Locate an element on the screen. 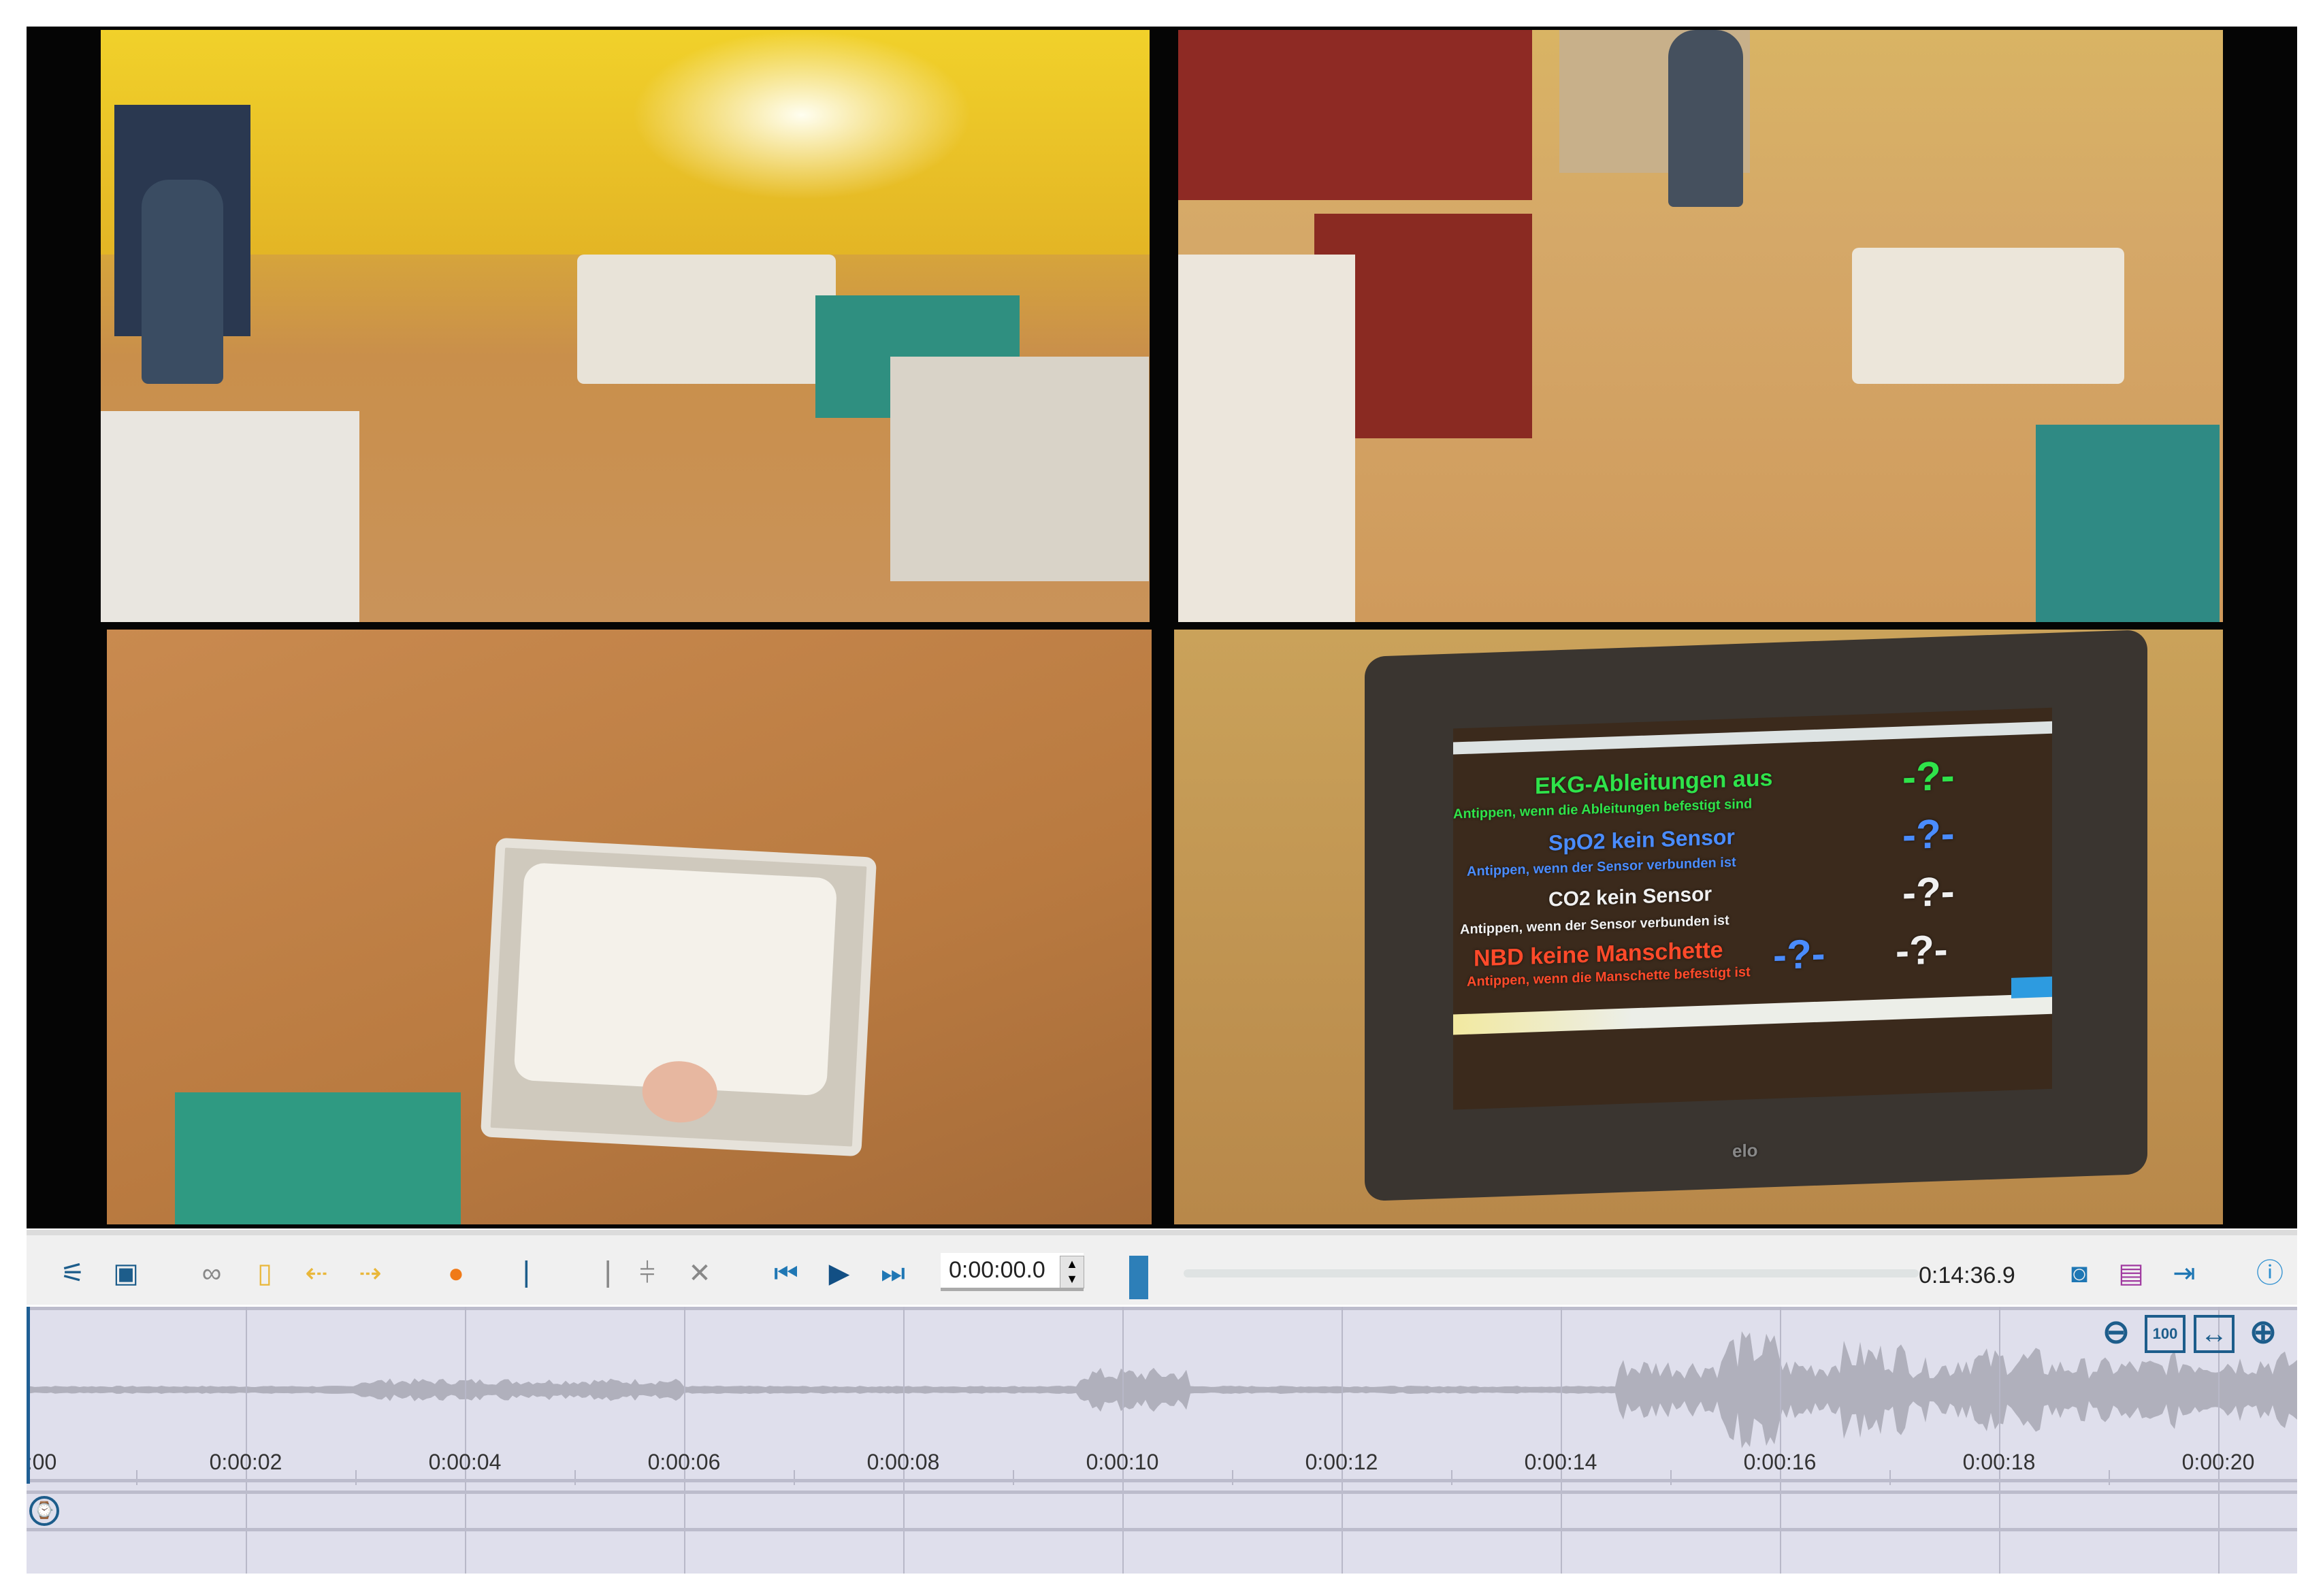 Image resolution: width=2323 pixels, height=1596 pixels. link-icon: ∞ is located at coordinates (211, 1273).